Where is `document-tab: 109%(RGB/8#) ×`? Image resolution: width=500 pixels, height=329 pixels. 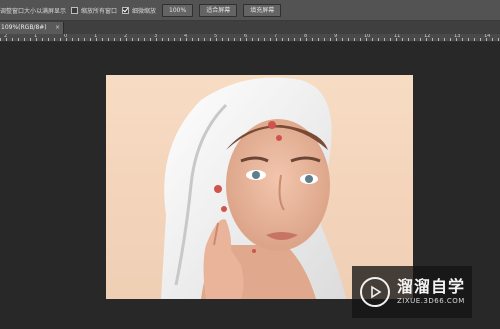 document-tab: 109%(RGB/8#) × is located at coordinates (32, 28).